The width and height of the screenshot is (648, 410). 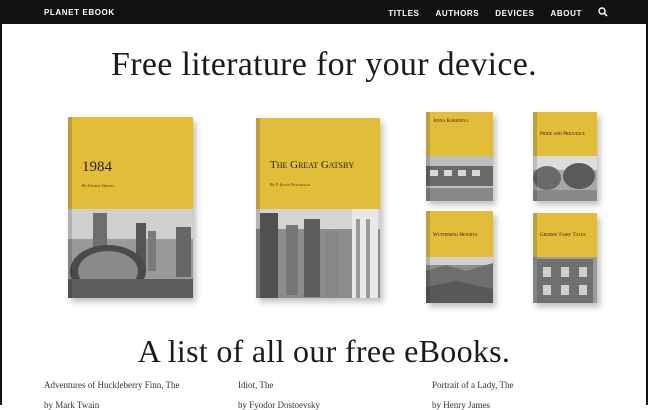 I want to click on ebook-list-title: A list of all our free eBooks., so click(x=324, y=351).